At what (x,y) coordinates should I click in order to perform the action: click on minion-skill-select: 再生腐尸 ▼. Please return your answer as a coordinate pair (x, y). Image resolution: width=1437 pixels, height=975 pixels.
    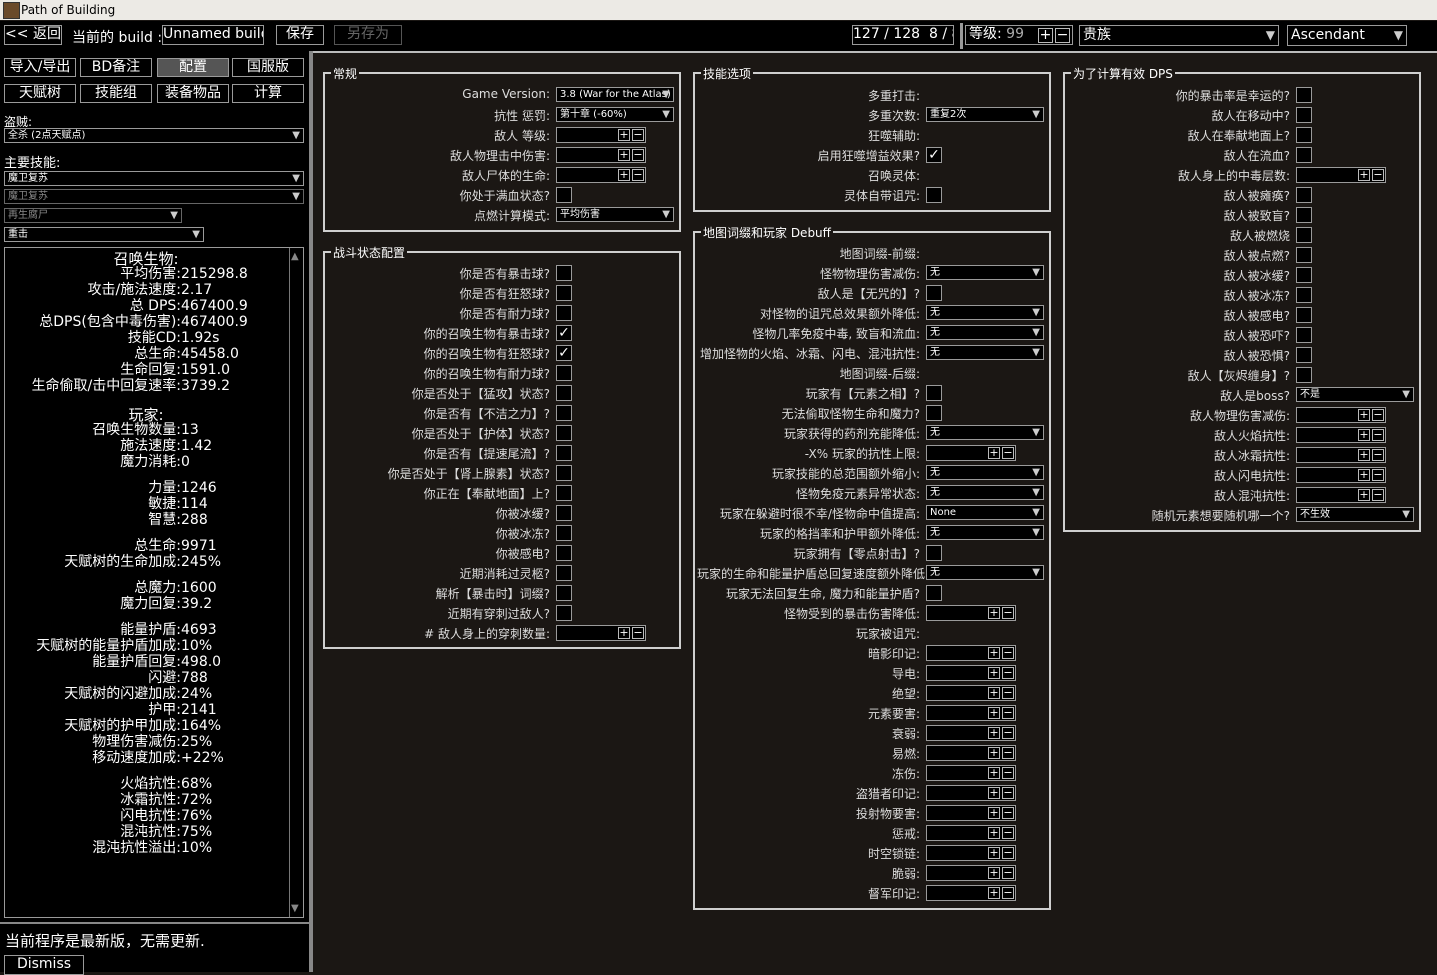
    Looking at the image, I should click on (93, 215).